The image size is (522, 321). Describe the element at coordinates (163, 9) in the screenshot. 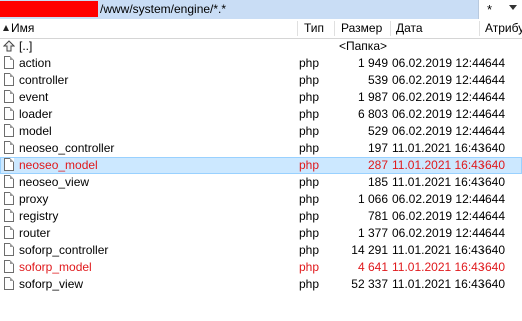

I see `current-path: /www/system/engine/*.*` at that location.